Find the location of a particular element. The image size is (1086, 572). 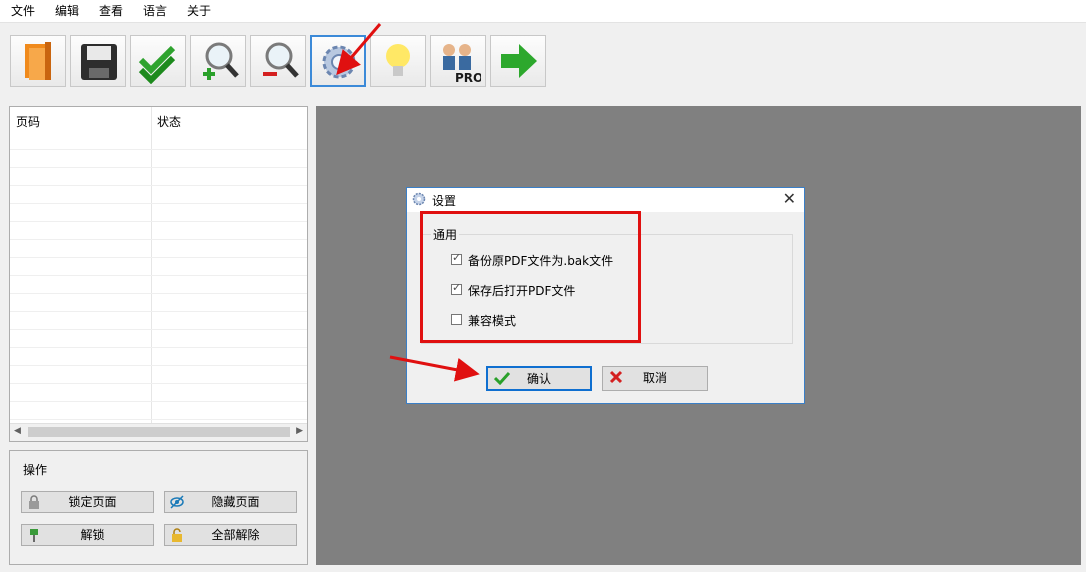

arrow-to-settings is located at coordinates (359, 49).